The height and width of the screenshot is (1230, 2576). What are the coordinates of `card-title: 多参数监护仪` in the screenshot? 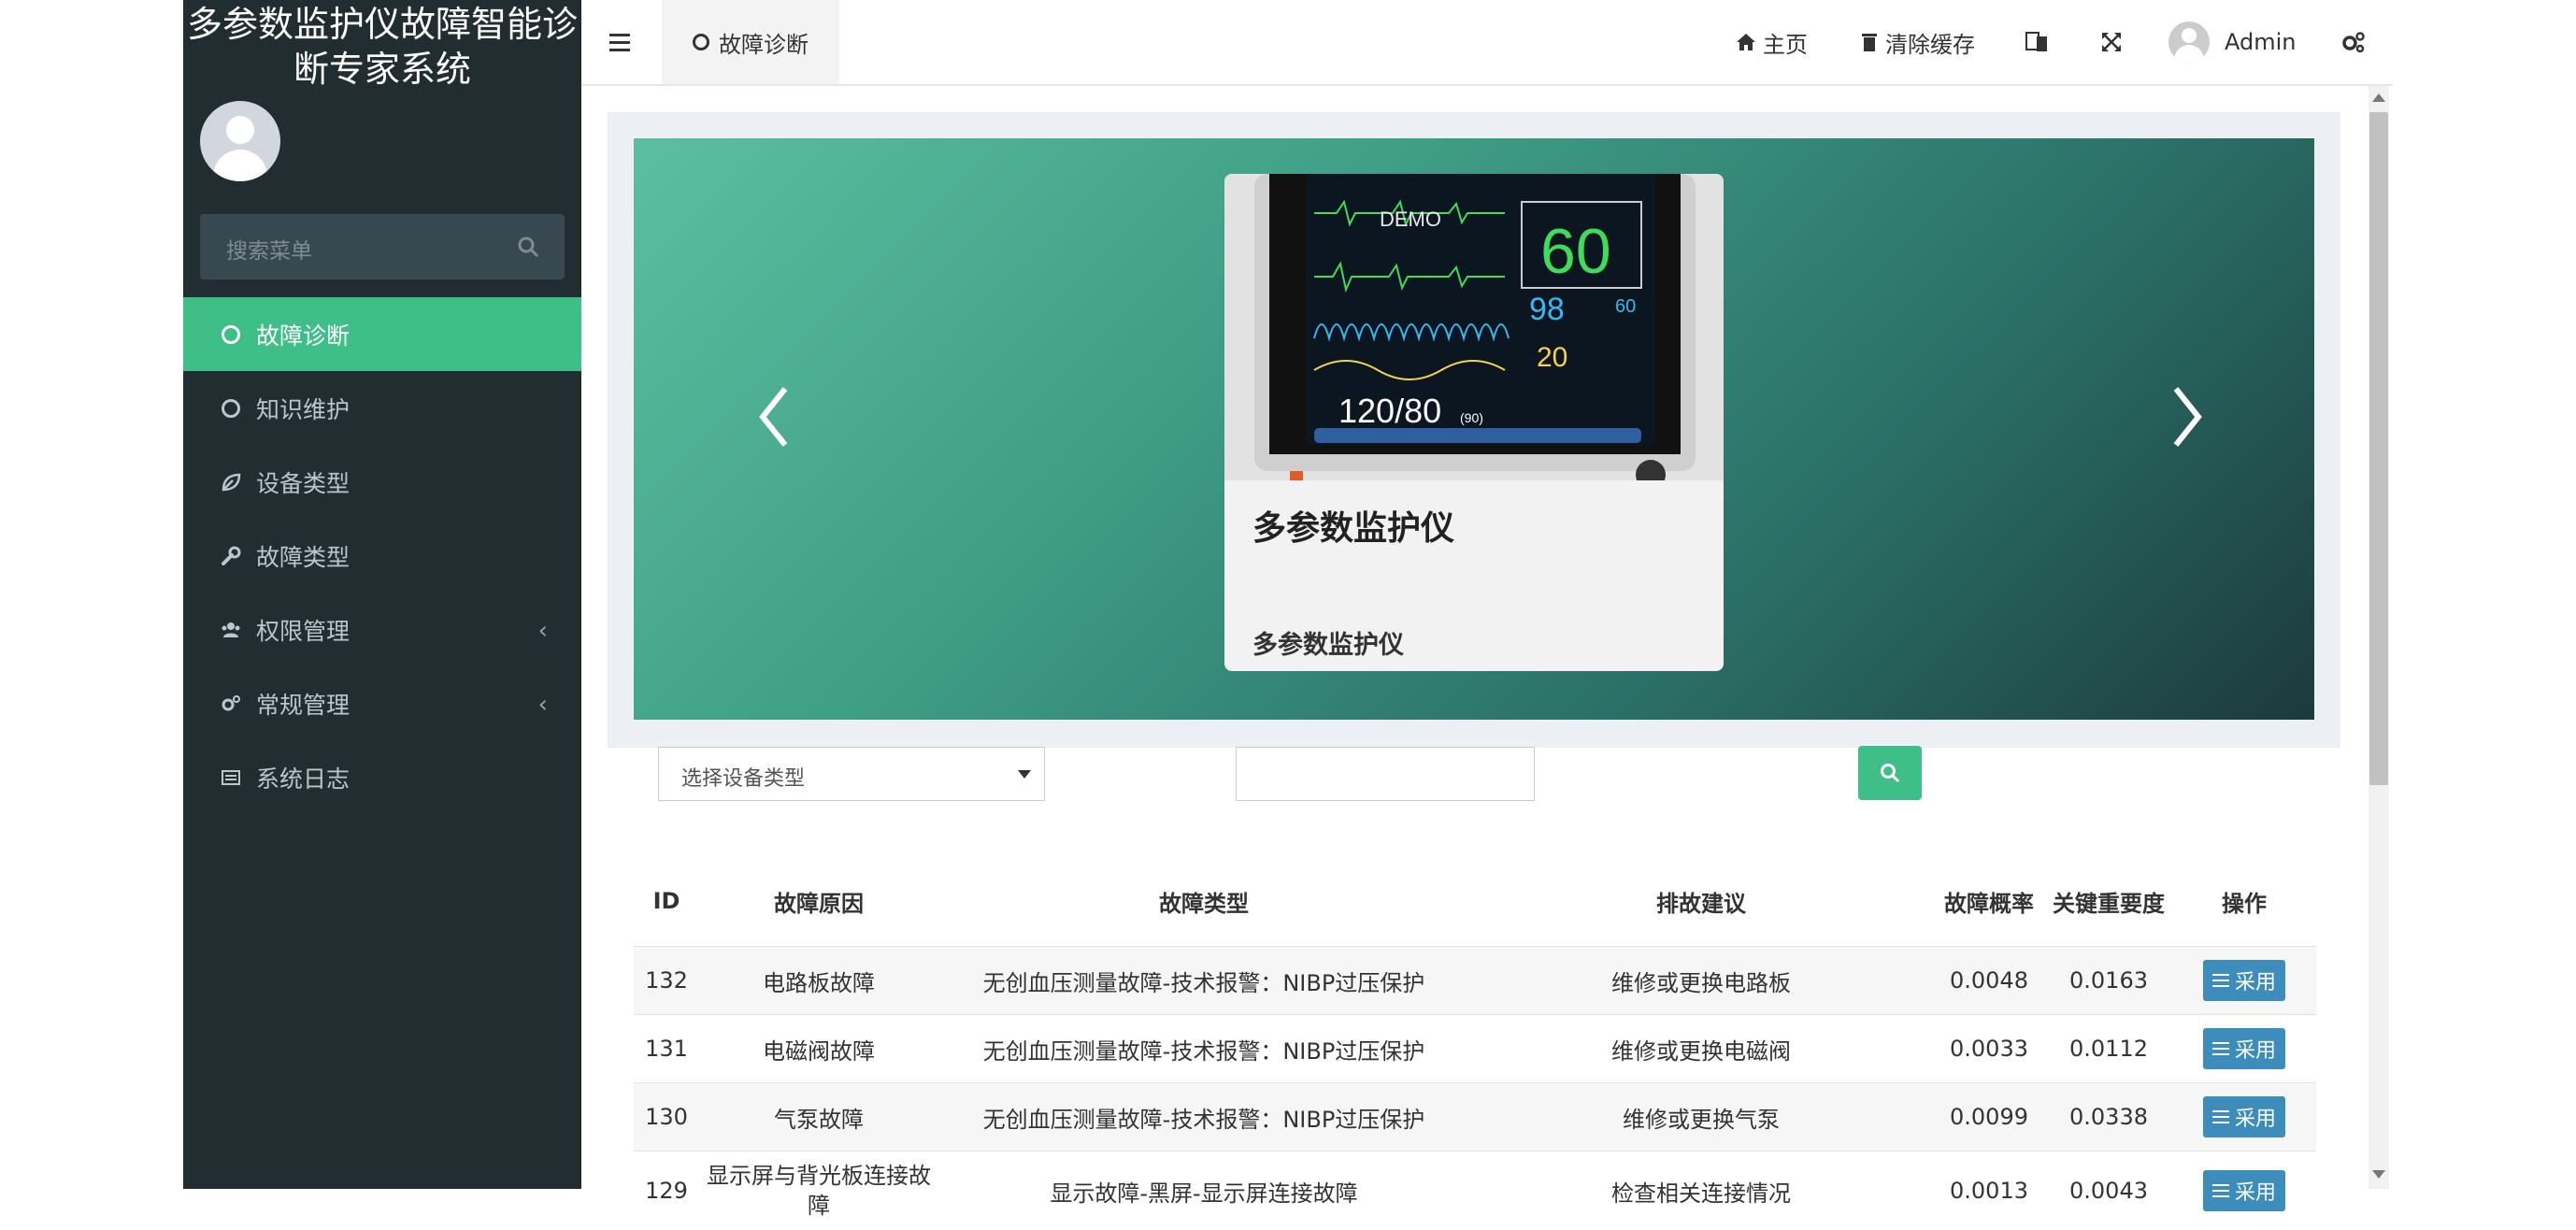 It's located at (1353, 528).